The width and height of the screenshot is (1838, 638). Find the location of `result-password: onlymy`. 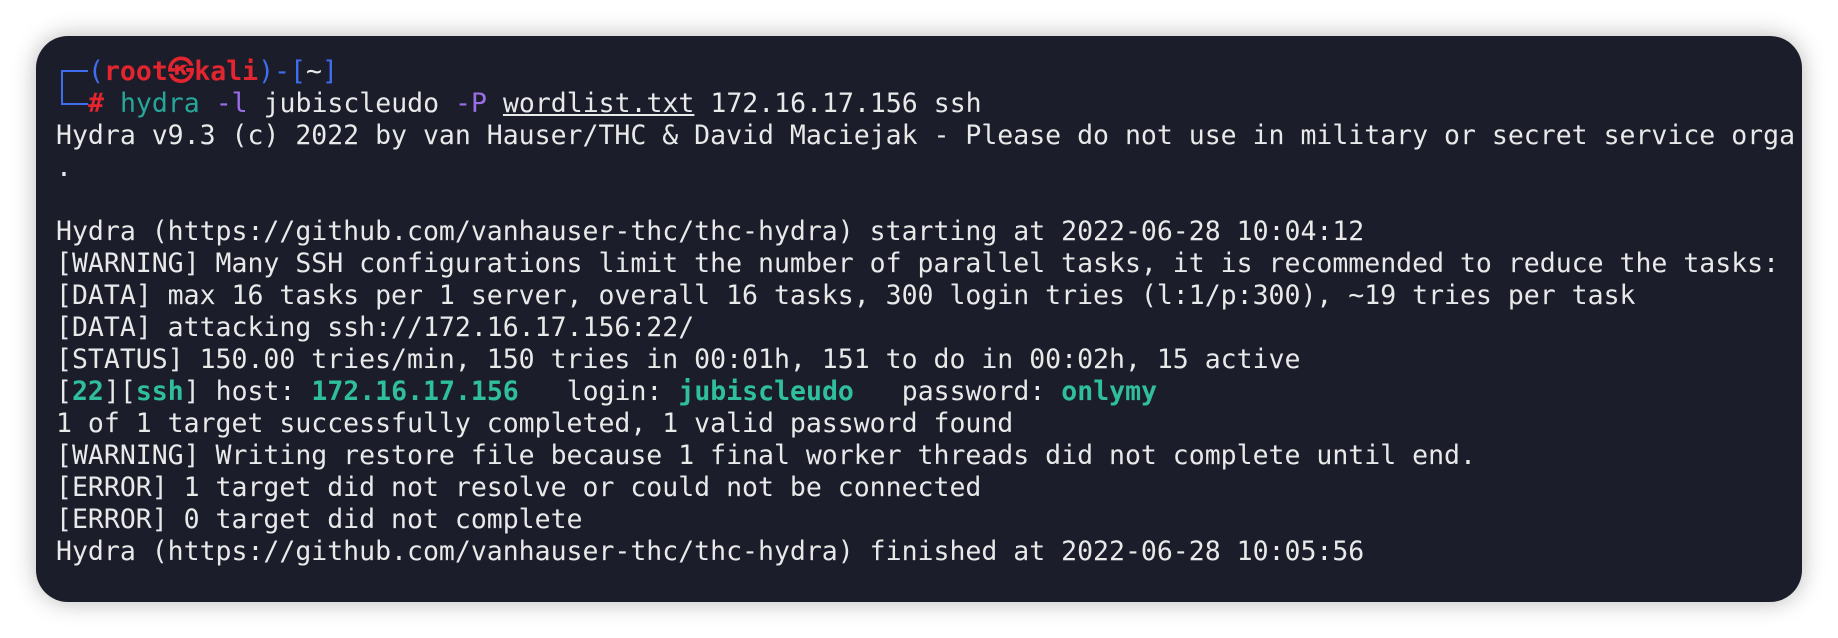

result-password: onlymy is located at coordinates (1109, 391).